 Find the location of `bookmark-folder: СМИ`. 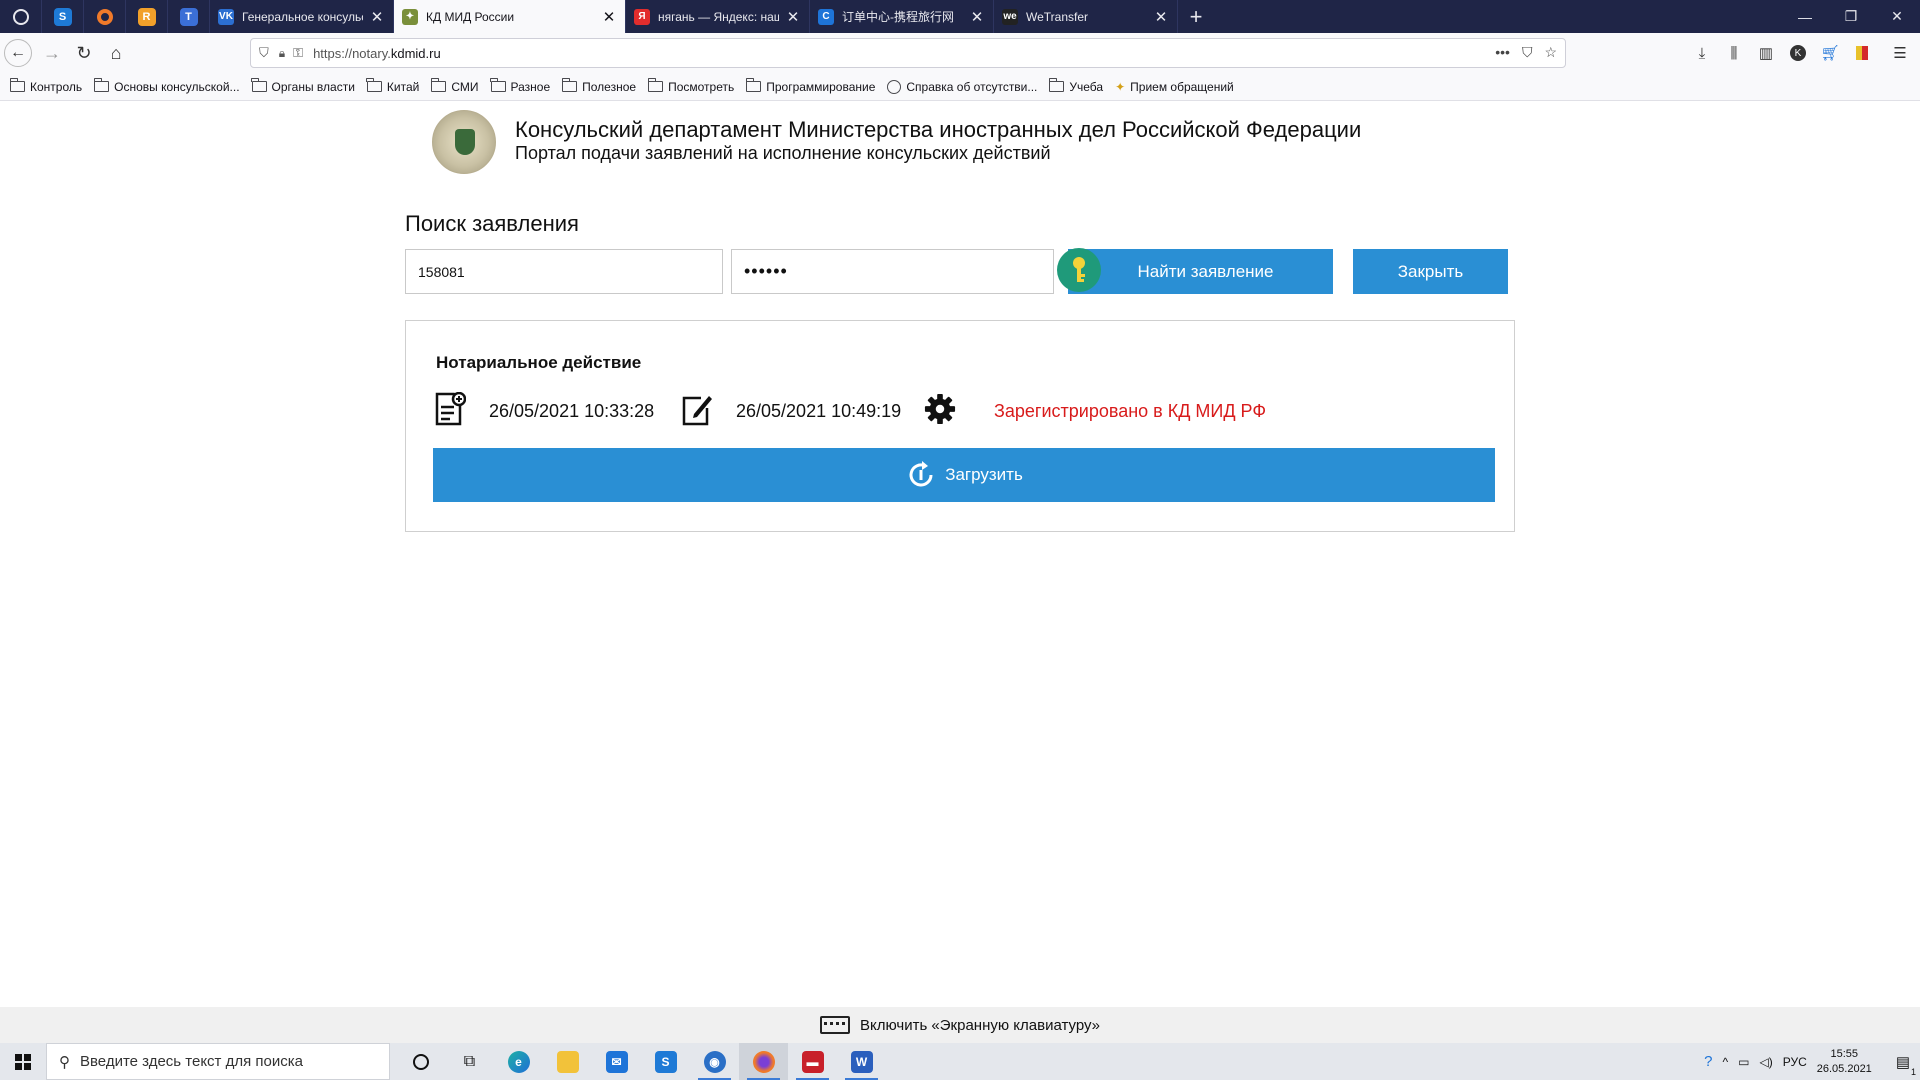

bookmark-folder: СМИ is located at coordinates (454, 86).